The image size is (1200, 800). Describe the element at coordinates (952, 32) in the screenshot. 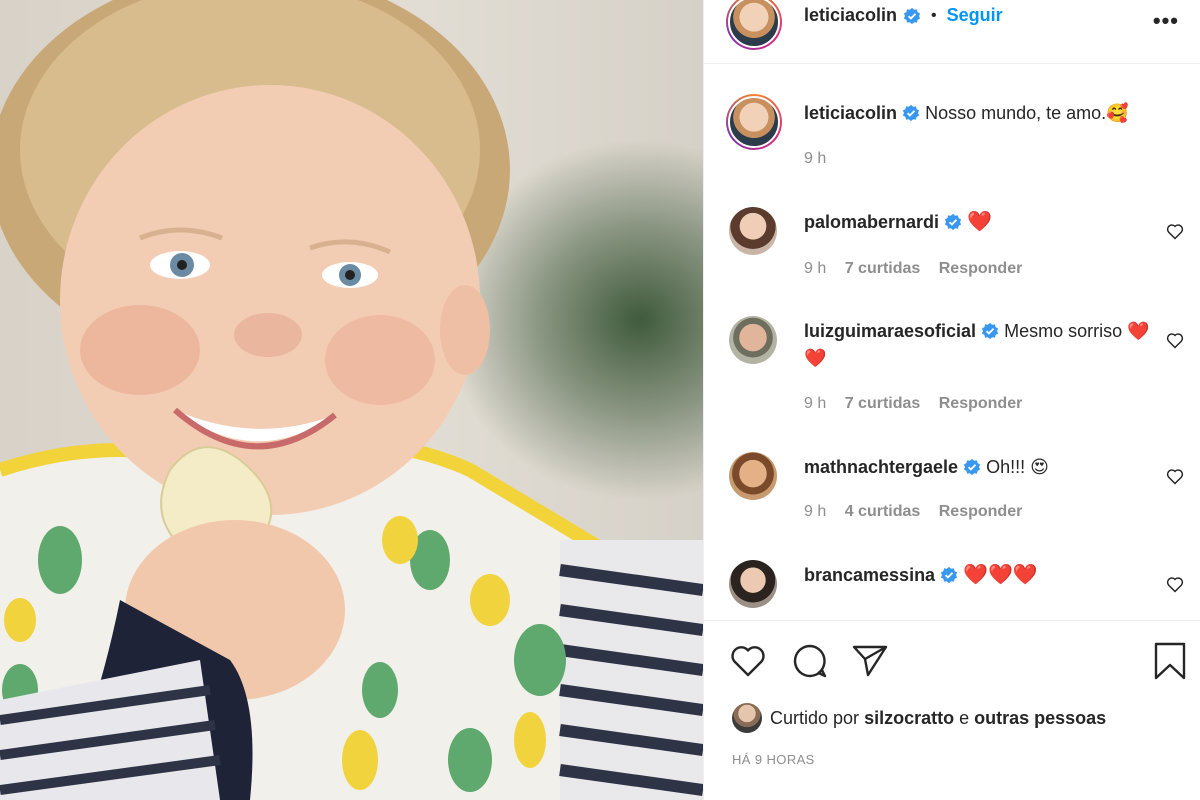

I see `post-header: leticiacolin • Seguir •••` at that location.